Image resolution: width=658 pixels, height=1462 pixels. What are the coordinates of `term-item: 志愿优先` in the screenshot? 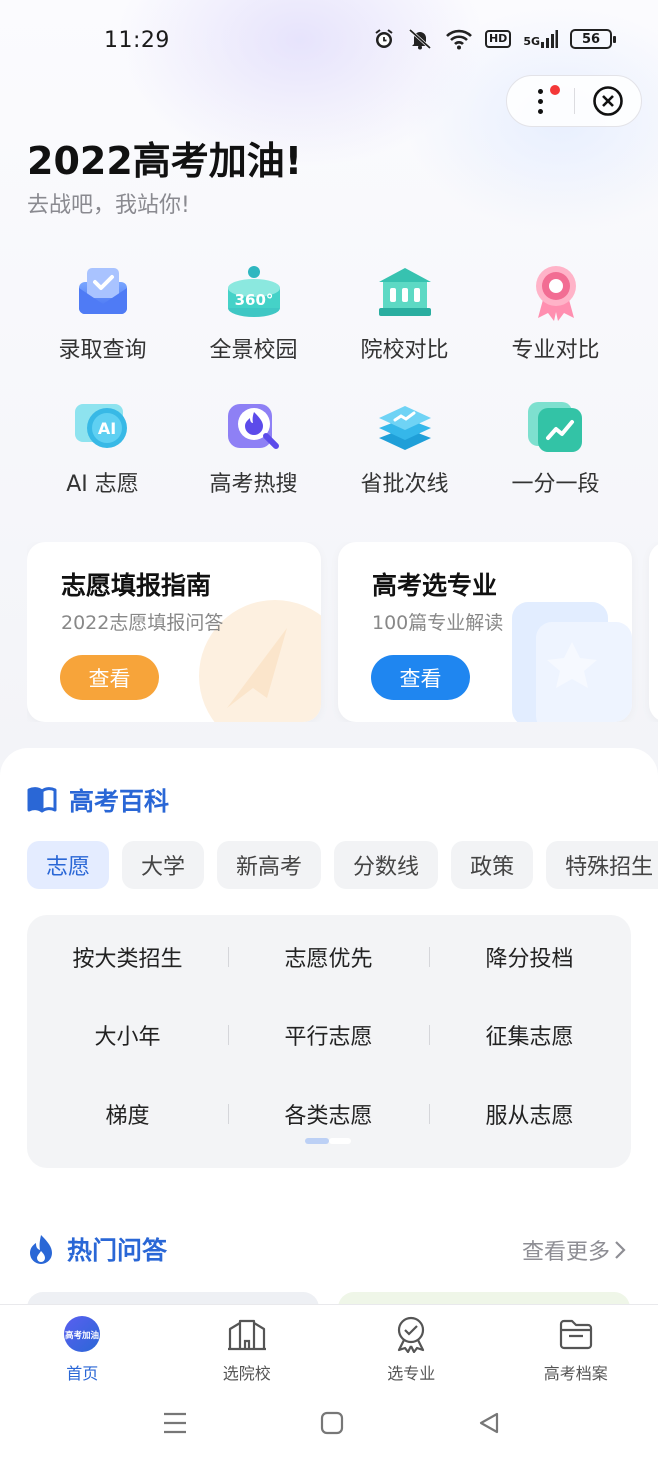 It's located at (328, 957).